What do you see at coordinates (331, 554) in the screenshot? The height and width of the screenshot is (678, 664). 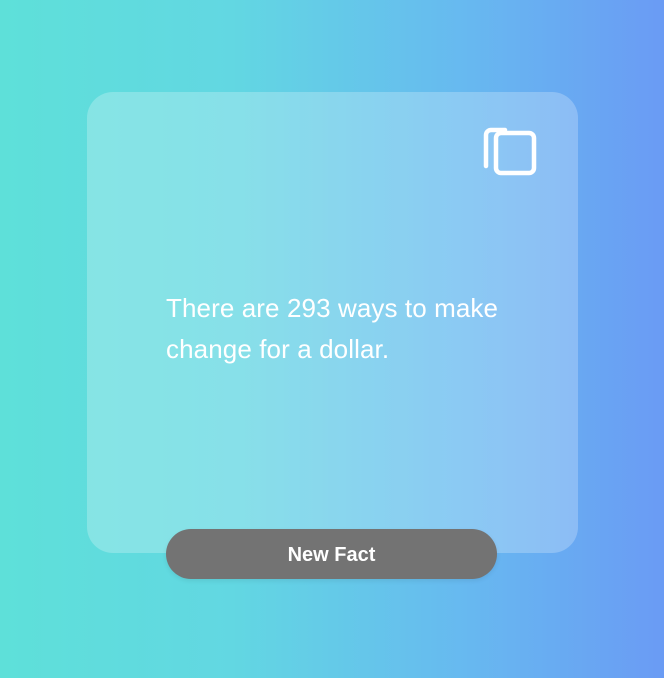 I see `new-fact-button: New Fact` at bounding box center [331, 554].